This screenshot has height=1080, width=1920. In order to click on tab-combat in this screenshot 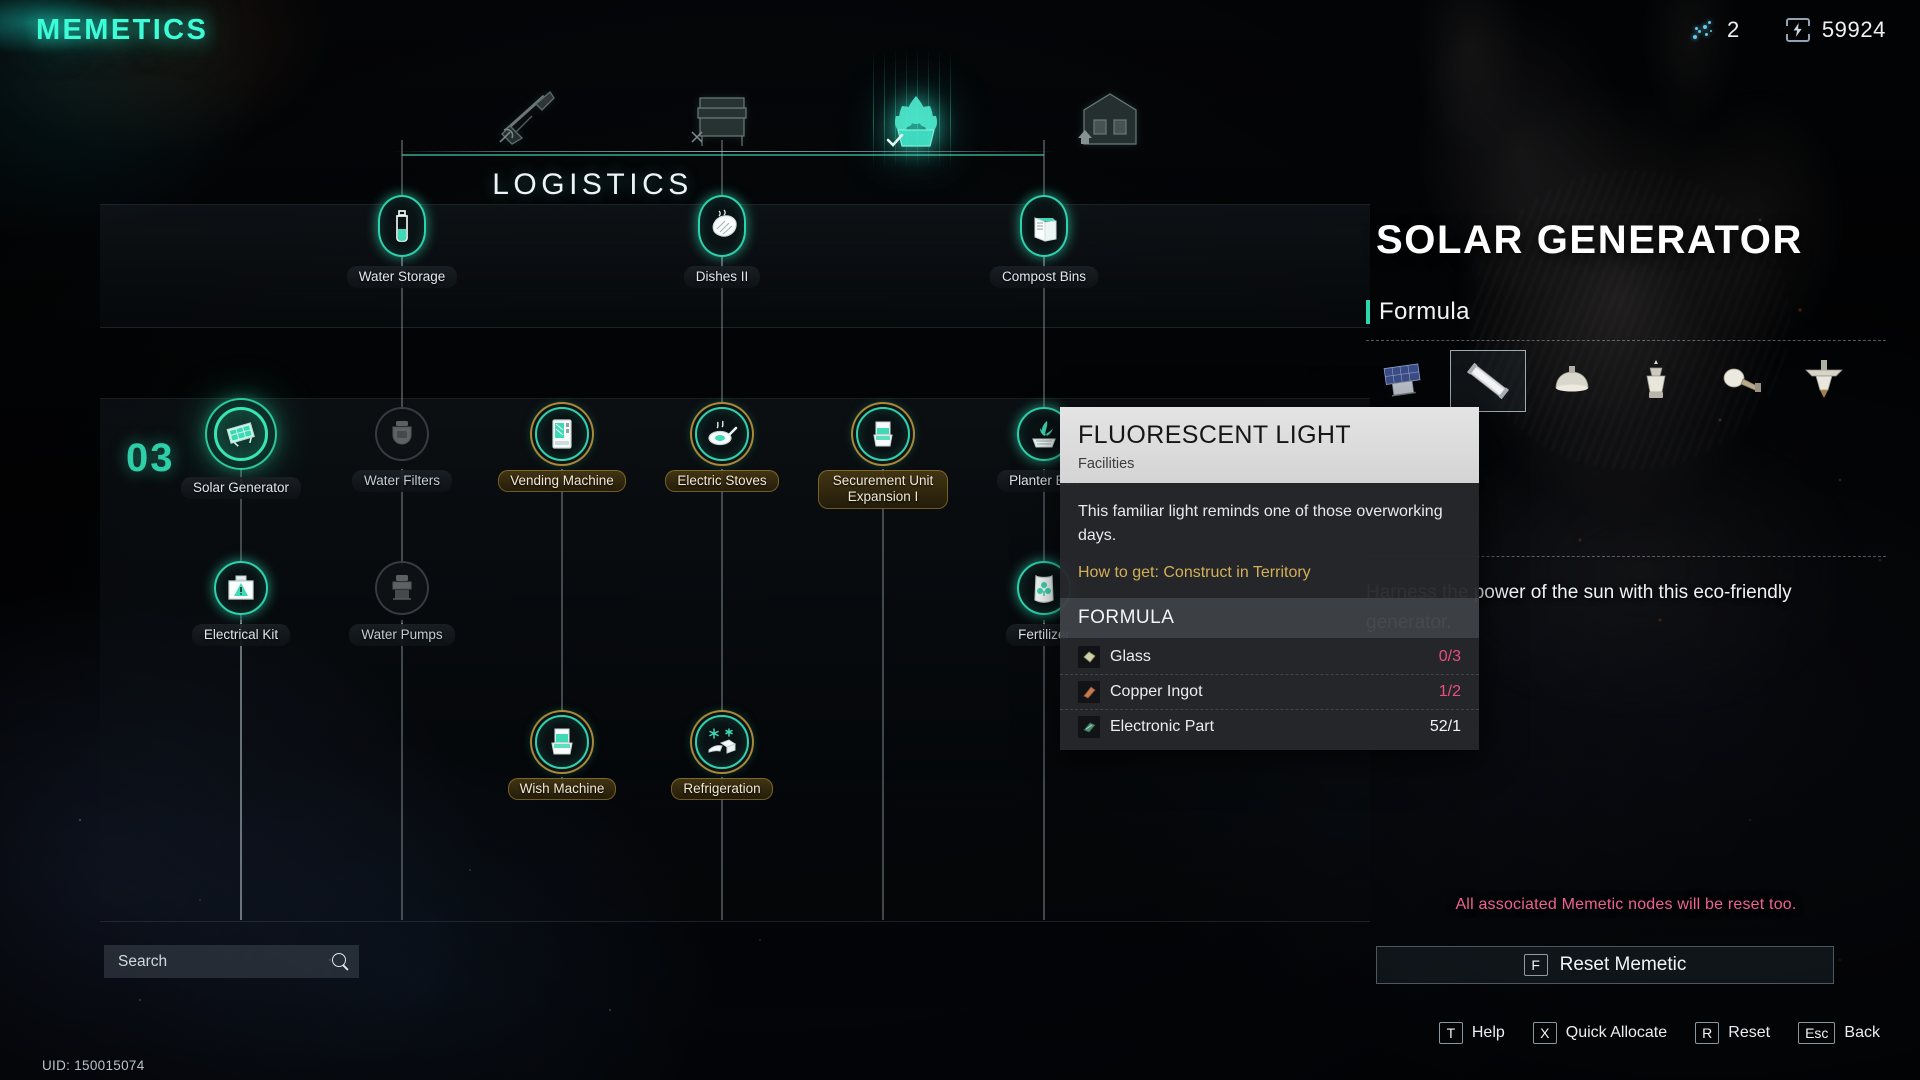, I will do `click(528, 117)`.